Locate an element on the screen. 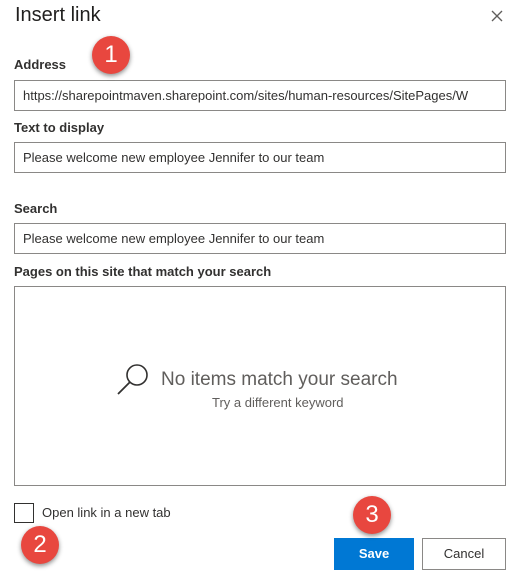 The height and width of the screenshot is (579, 528). search-label: Search is located at coordinates (36, 208).